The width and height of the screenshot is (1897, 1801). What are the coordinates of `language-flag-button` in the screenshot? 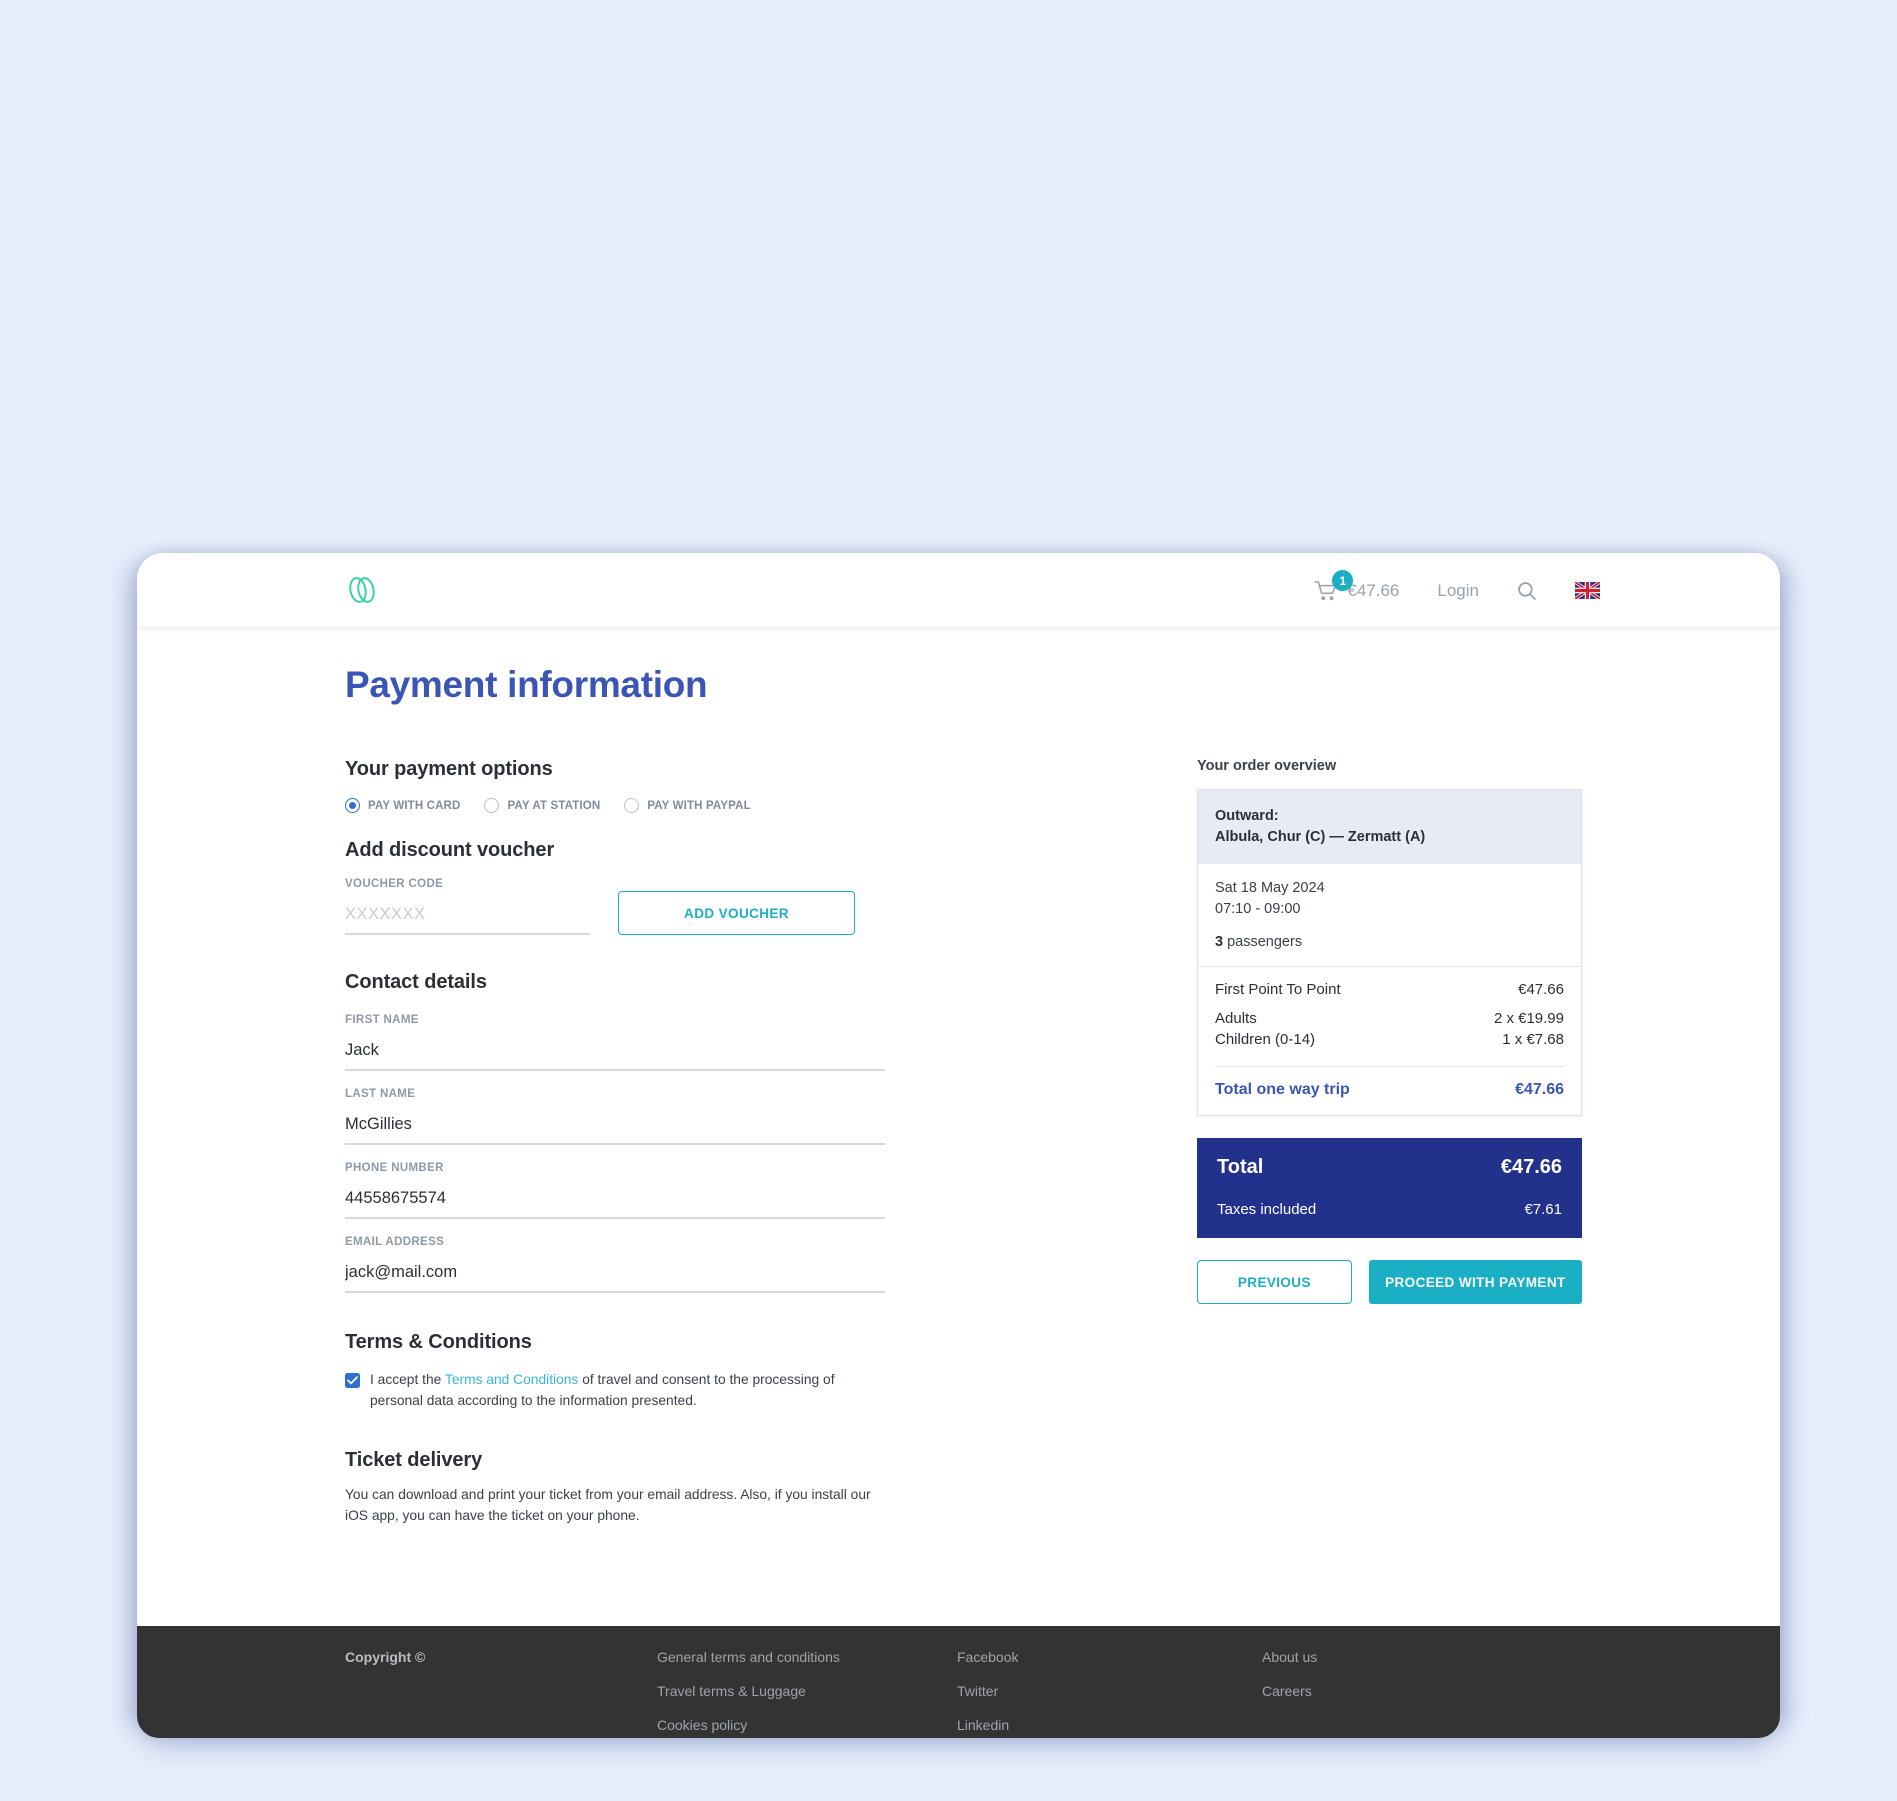 It's located at (1587, 590).